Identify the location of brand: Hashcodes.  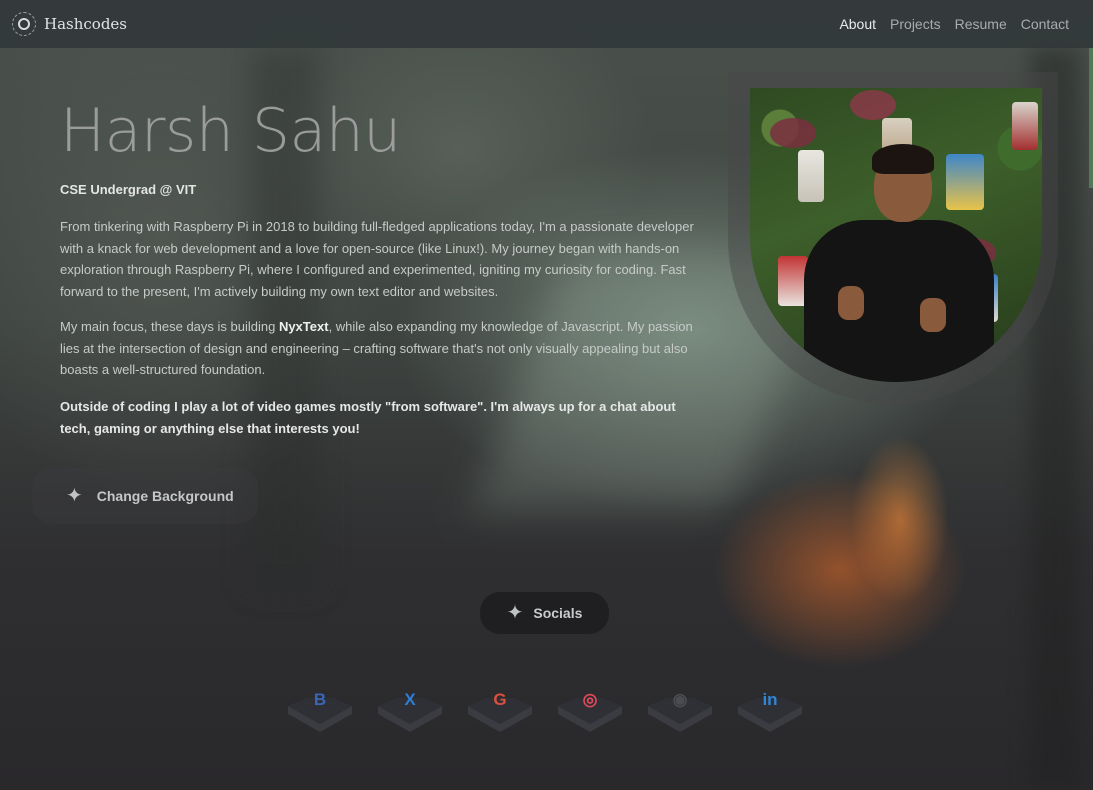
(69, 24).